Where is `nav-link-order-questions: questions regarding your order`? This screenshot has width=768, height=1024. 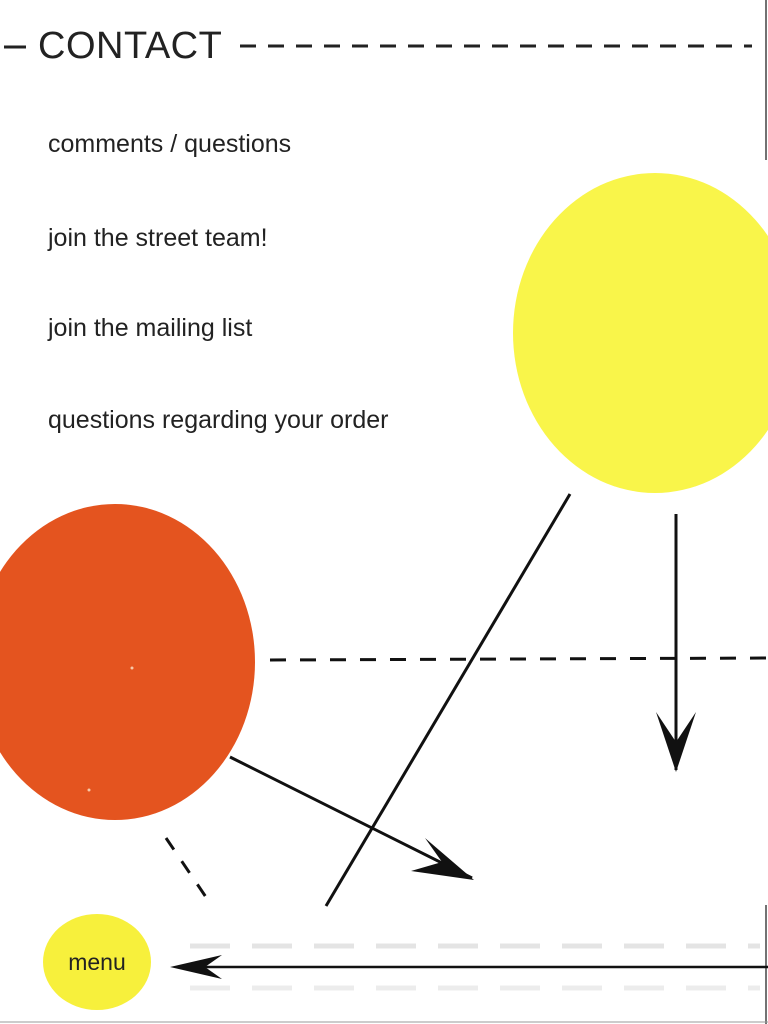
nav-link-order-questions: questions regarding your order is located at coordinates (218, 420).